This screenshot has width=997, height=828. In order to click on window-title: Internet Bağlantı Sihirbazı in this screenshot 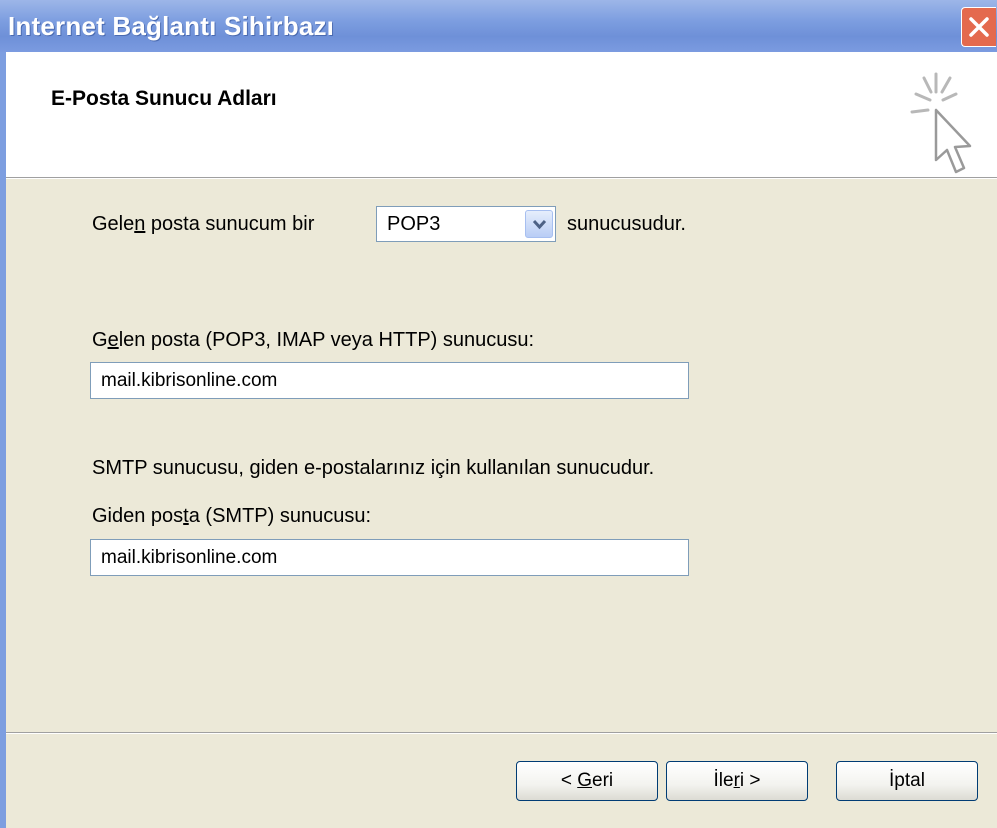, I will do `click(171, 26)`.